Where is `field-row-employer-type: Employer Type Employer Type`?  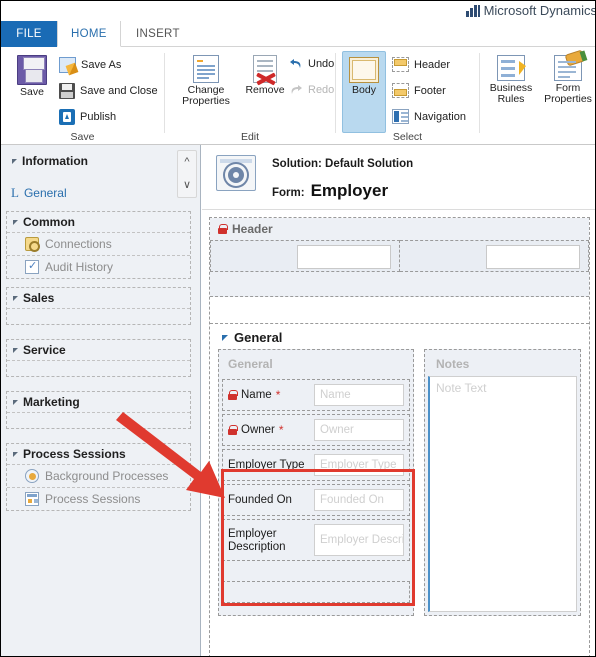
field-row-employer-type: Employer Type Employer Type is located at coordinates (316, 465).